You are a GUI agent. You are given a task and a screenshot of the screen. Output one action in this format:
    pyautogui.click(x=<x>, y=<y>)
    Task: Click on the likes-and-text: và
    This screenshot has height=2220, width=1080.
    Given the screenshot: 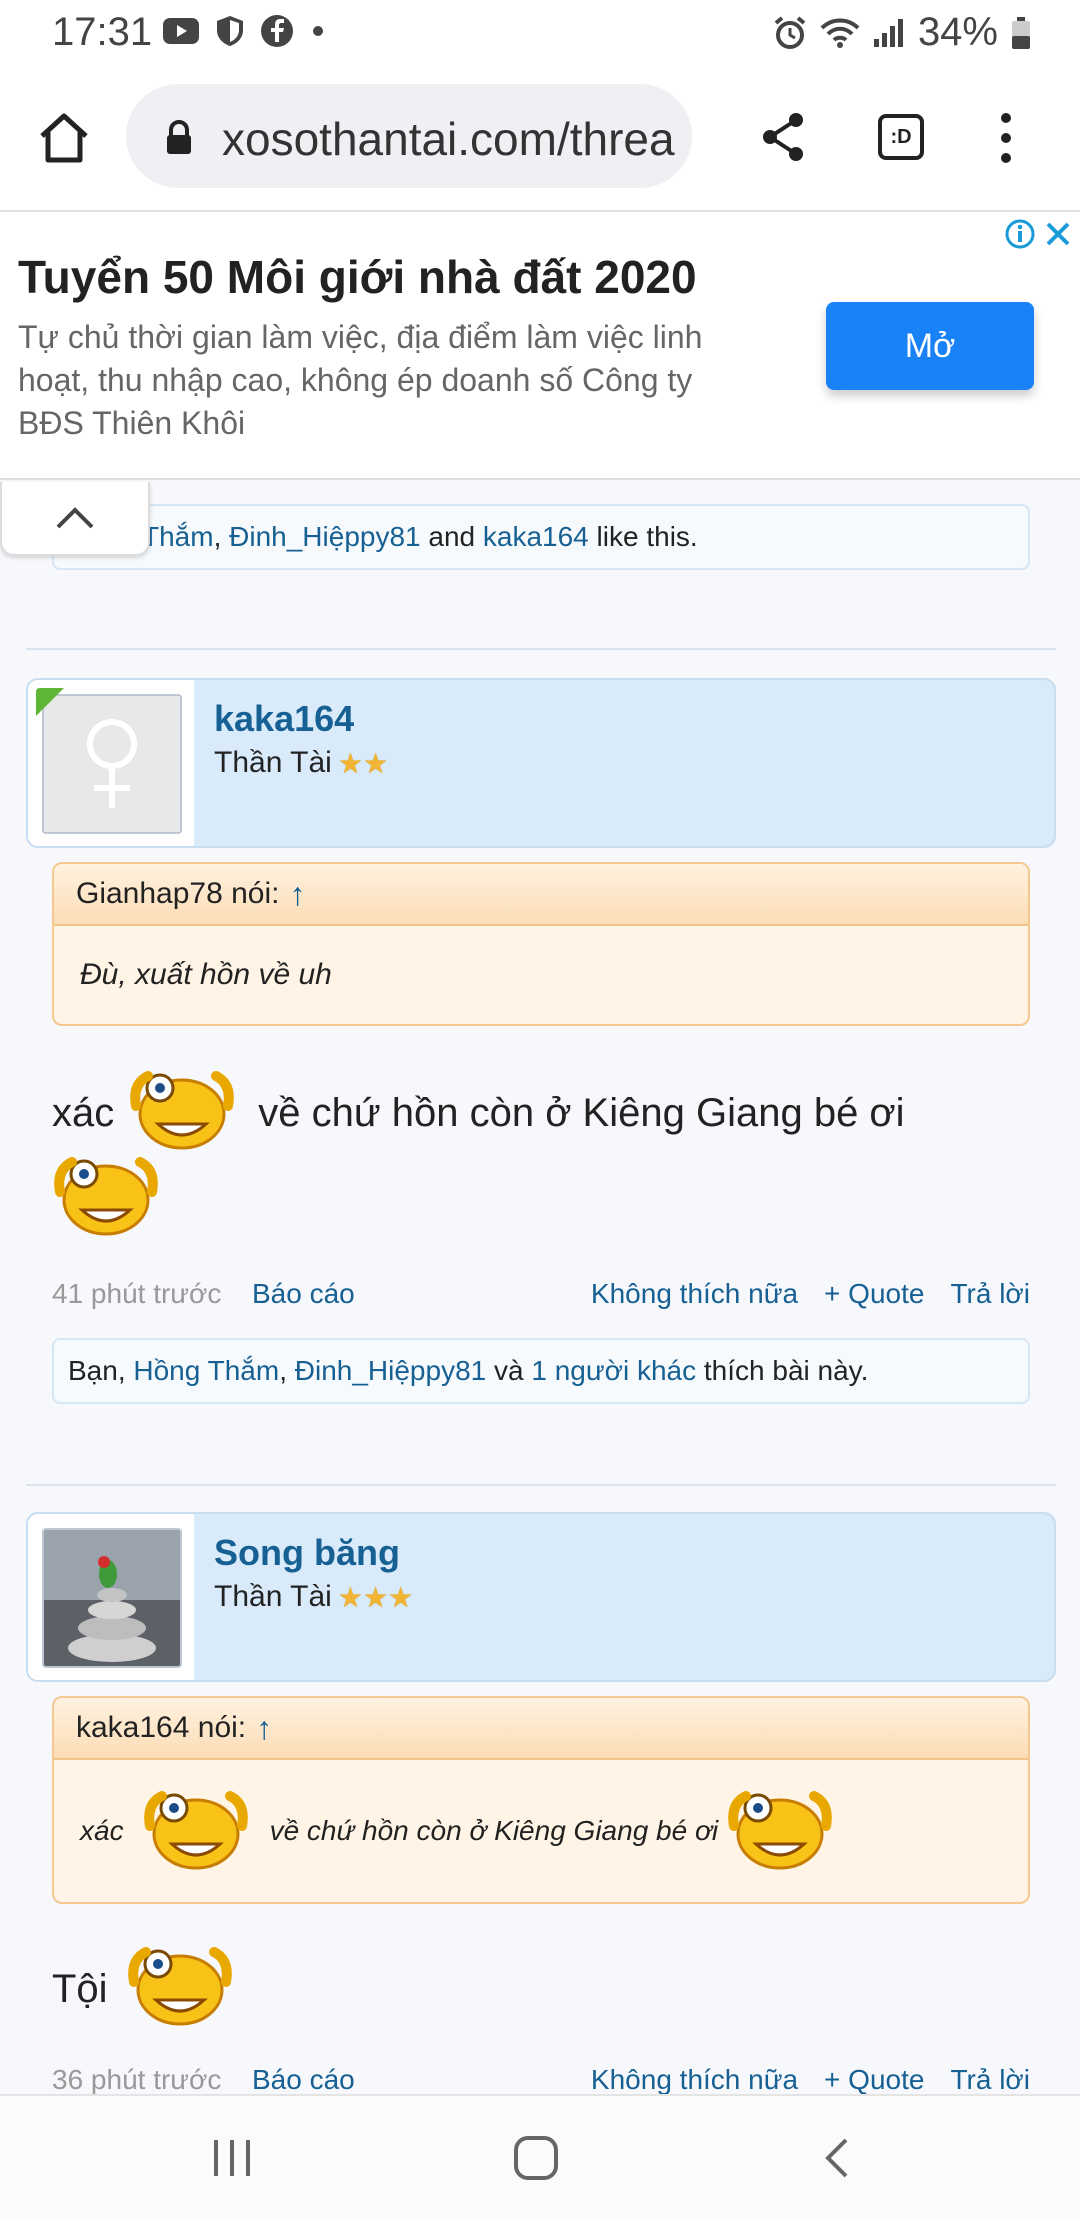 What is the action you would take?
    pyautogui.click(x=509, y=1370)
    